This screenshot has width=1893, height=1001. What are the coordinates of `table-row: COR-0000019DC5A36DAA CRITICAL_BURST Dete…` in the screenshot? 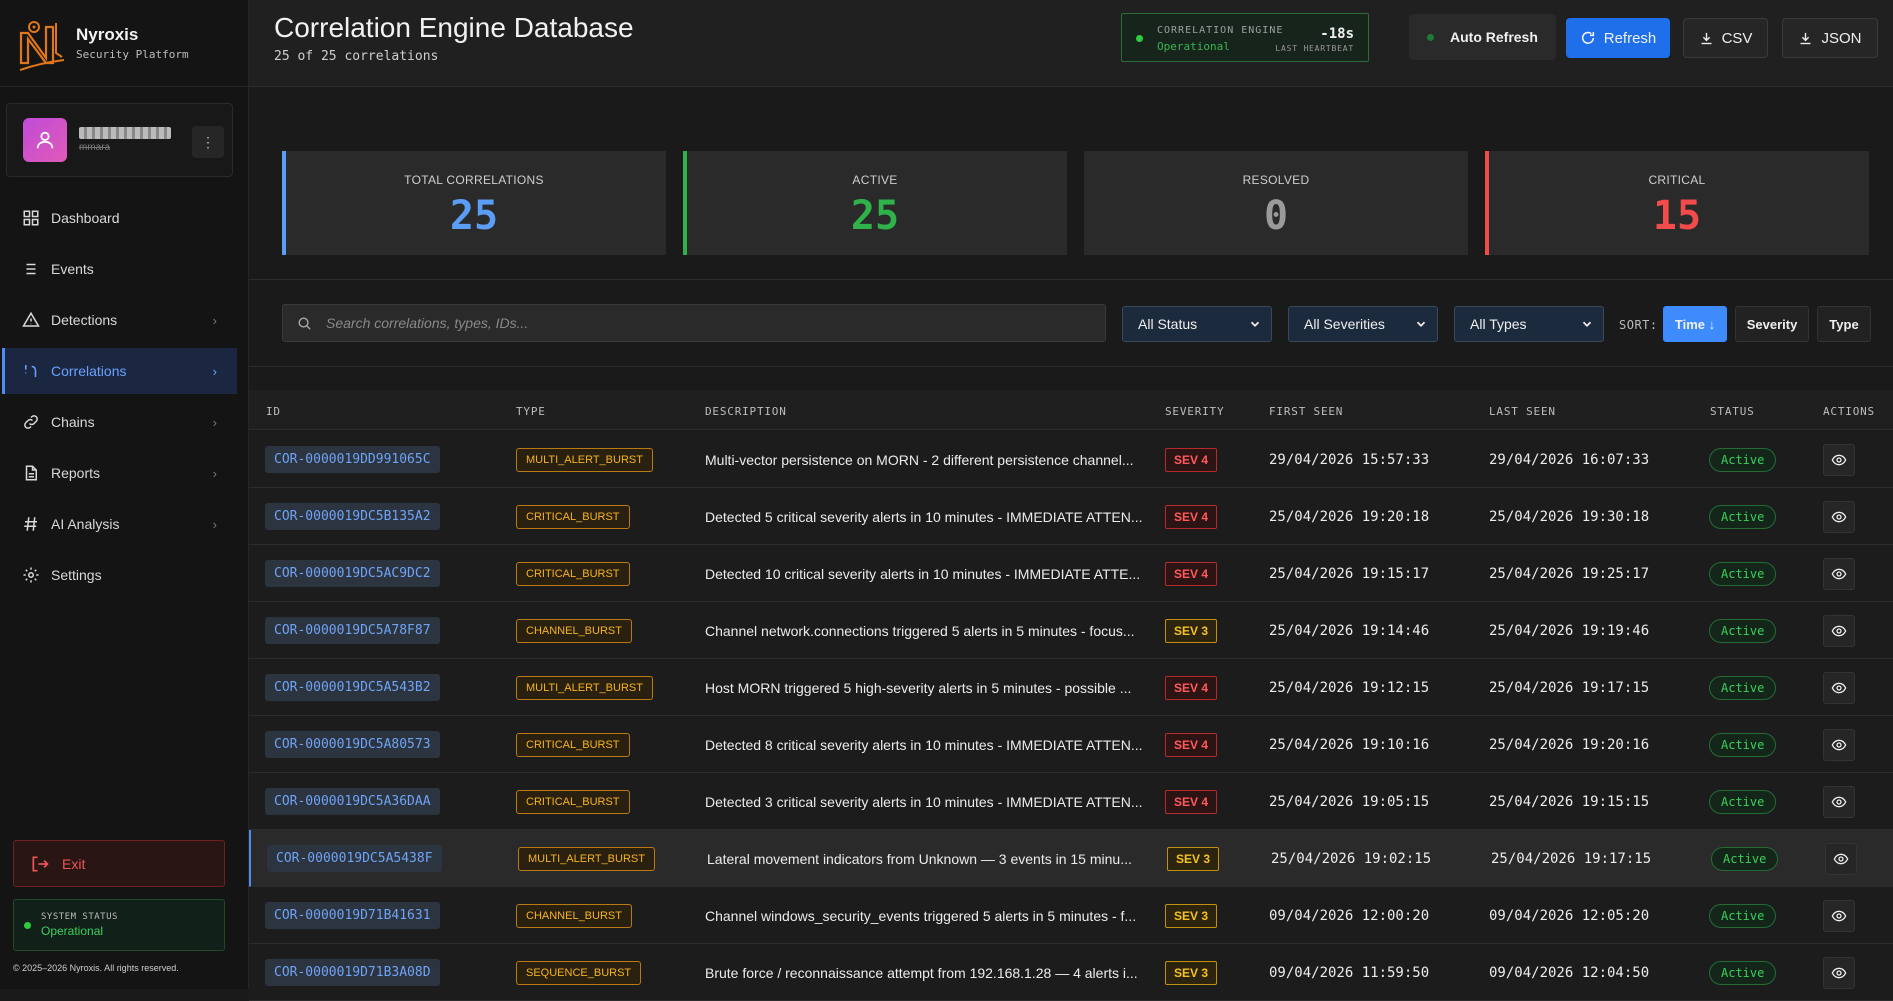 It's located at (1071, 801).